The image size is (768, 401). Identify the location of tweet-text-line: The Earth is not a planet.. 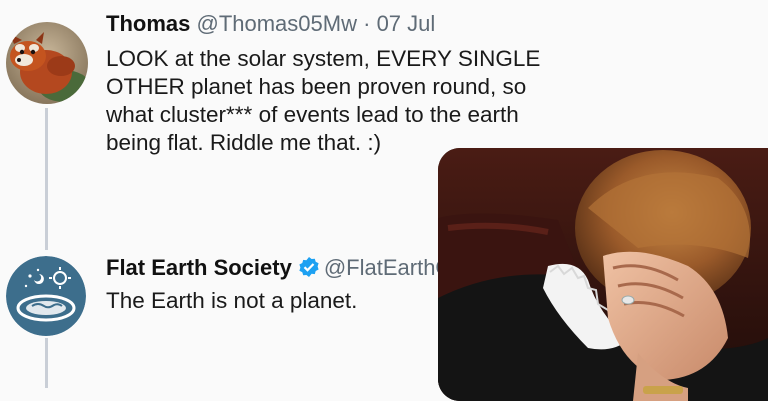
(232, 300).